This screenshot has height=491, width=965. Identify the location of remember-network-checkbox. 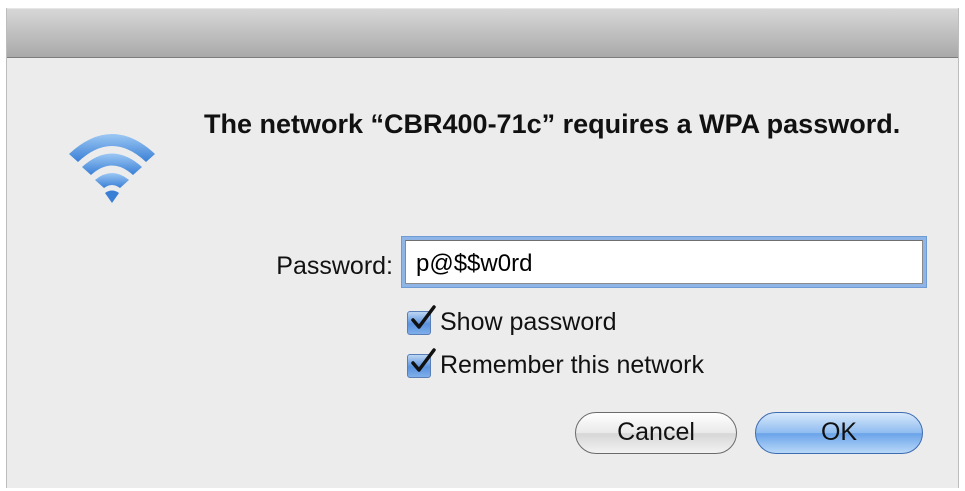
(421, 362).